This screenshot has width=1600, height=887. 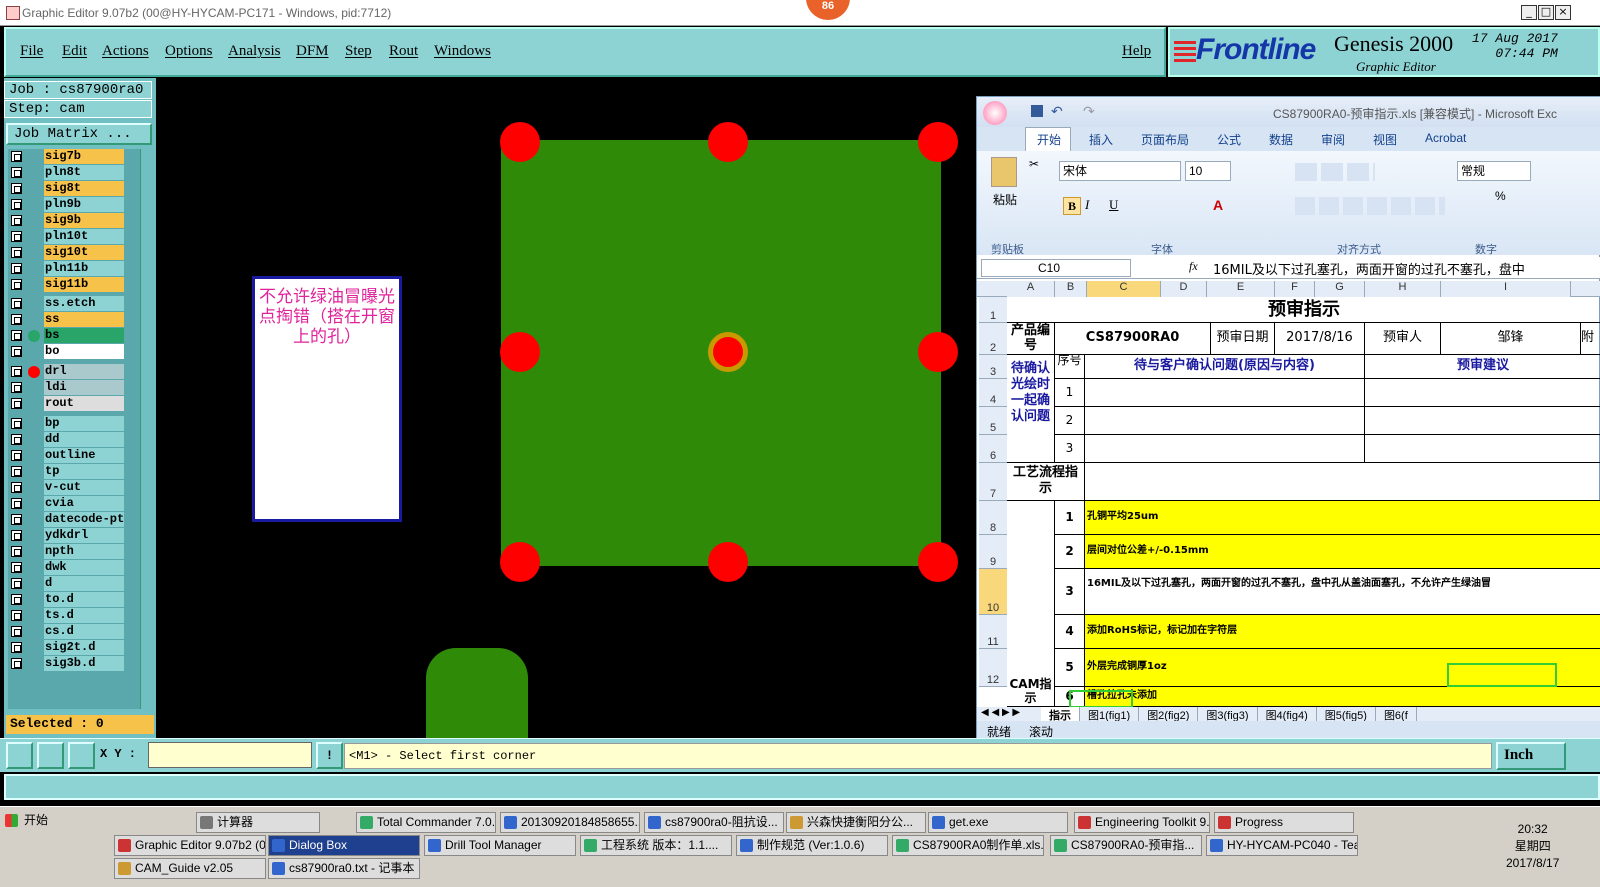 What do you see at coordinates (84, 387) in the screenshot?
I see `layer-name: ldi` at bounding box center [84, 387].